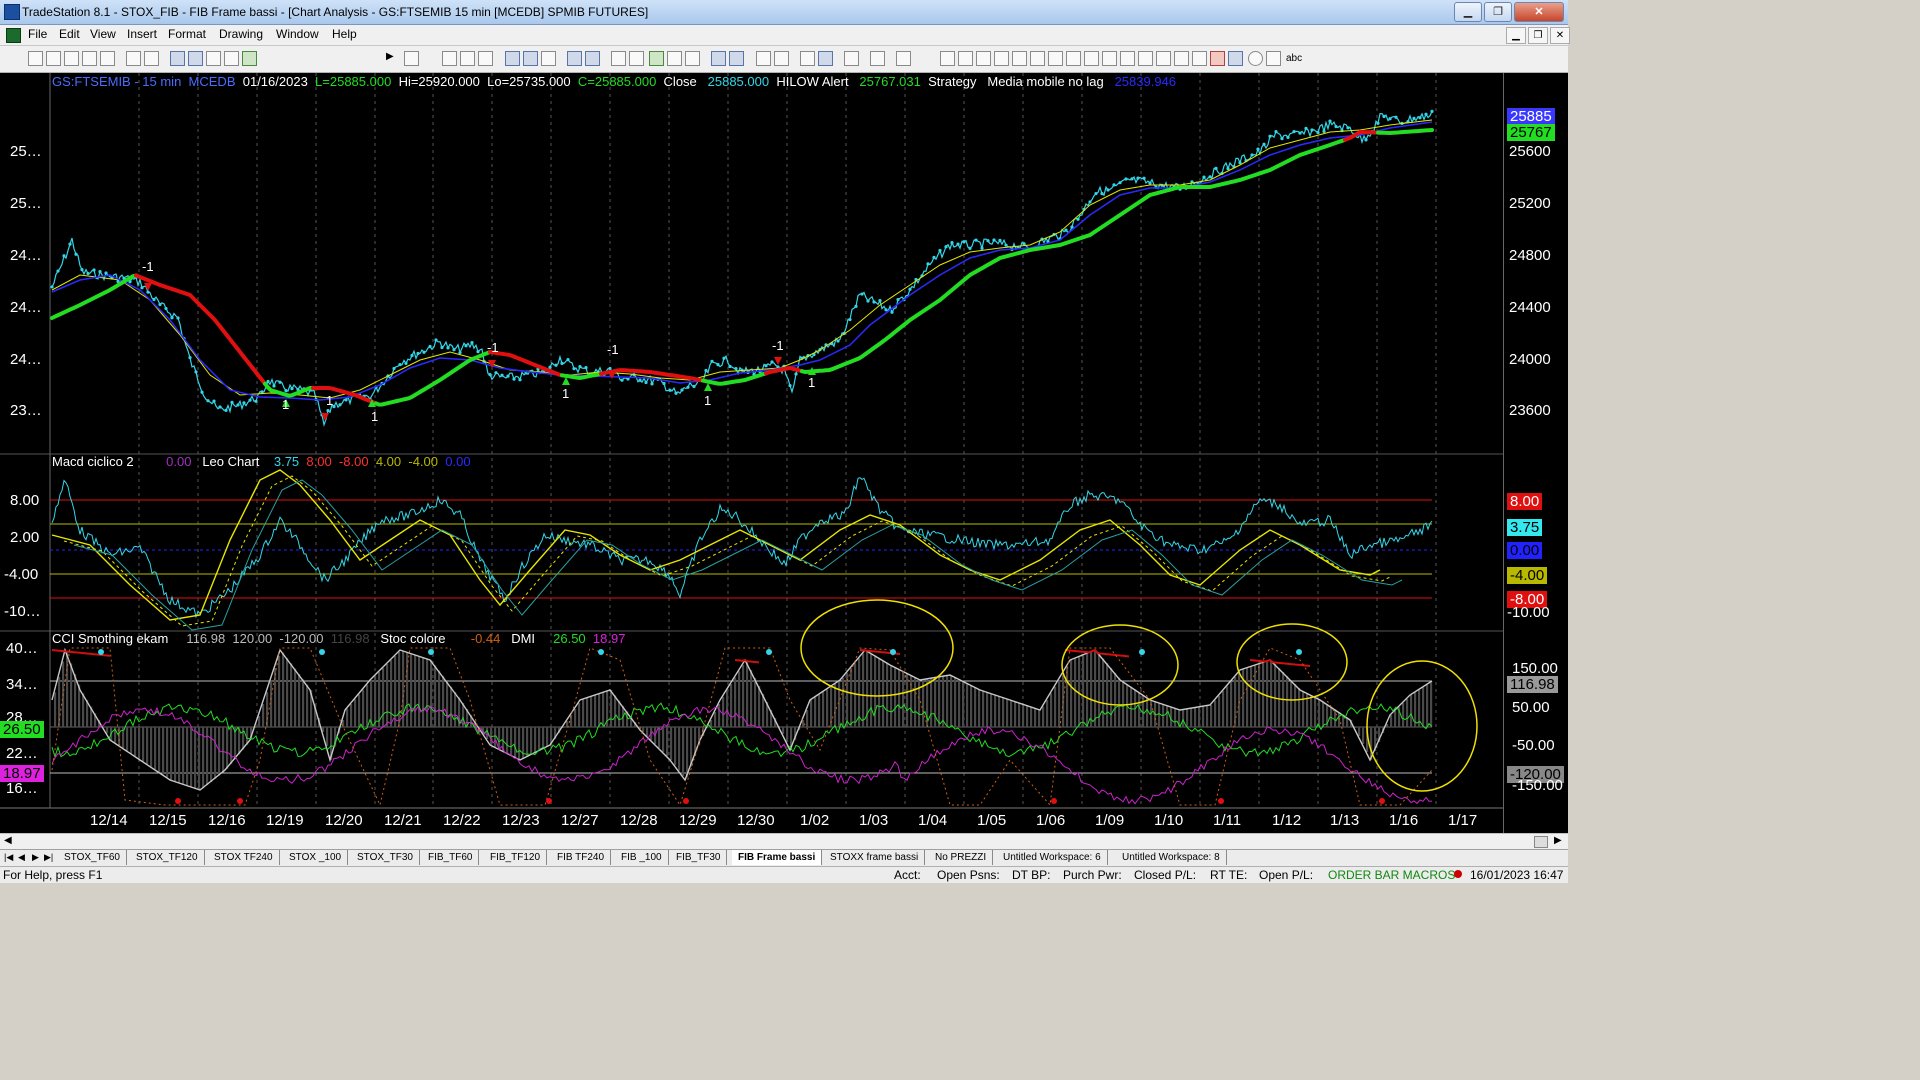 This screenshot has height=1080, width=1920. Describe the element at coordinates (656, 58) in the screenshot. I see `strategy-icon` at that location.